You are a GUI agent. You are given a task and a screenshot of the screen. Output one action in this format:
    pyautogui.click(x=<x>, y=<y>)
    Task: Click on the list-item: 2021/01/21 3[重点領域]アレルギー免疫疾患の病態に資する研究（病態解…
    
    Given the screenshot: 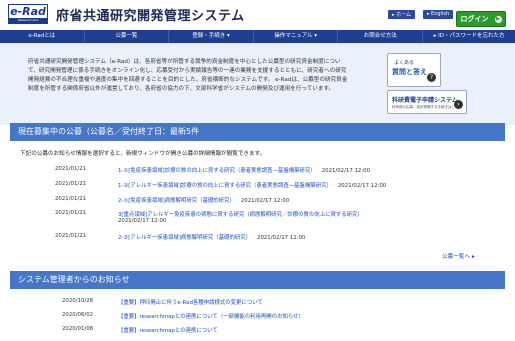 What is the action you would take?
    pyautogui.click(x=257, y=219)
    